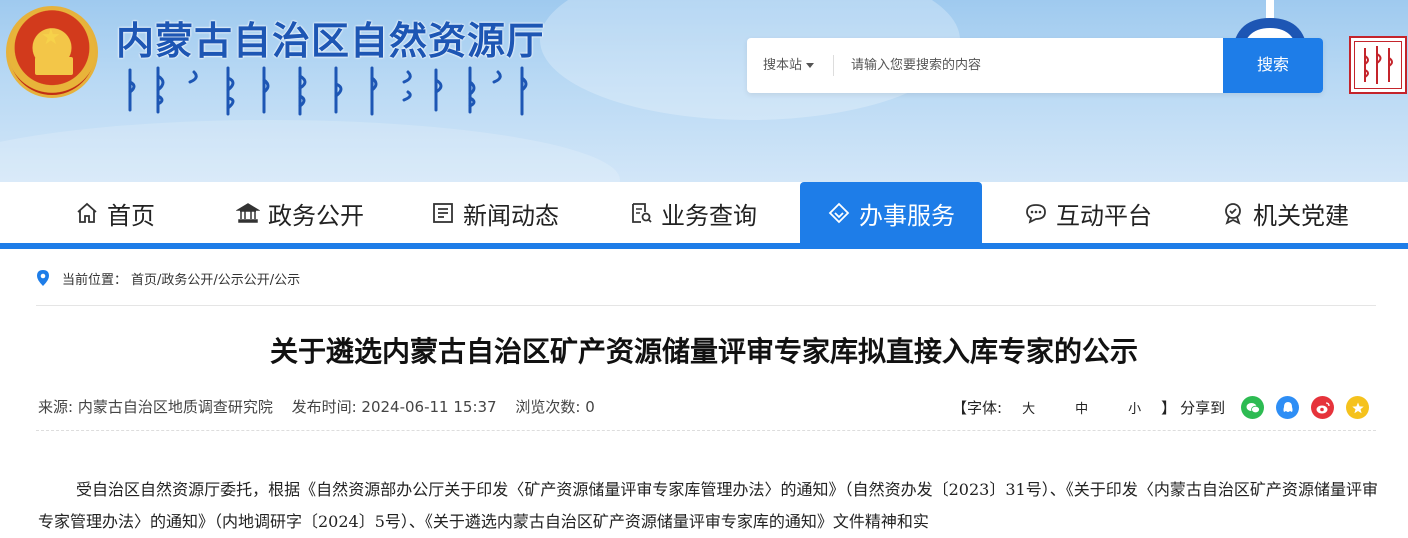  Describe the element at coordinates (511, 215) in the screenshot. I see `nav-item-label: 新闻动态` at that location.